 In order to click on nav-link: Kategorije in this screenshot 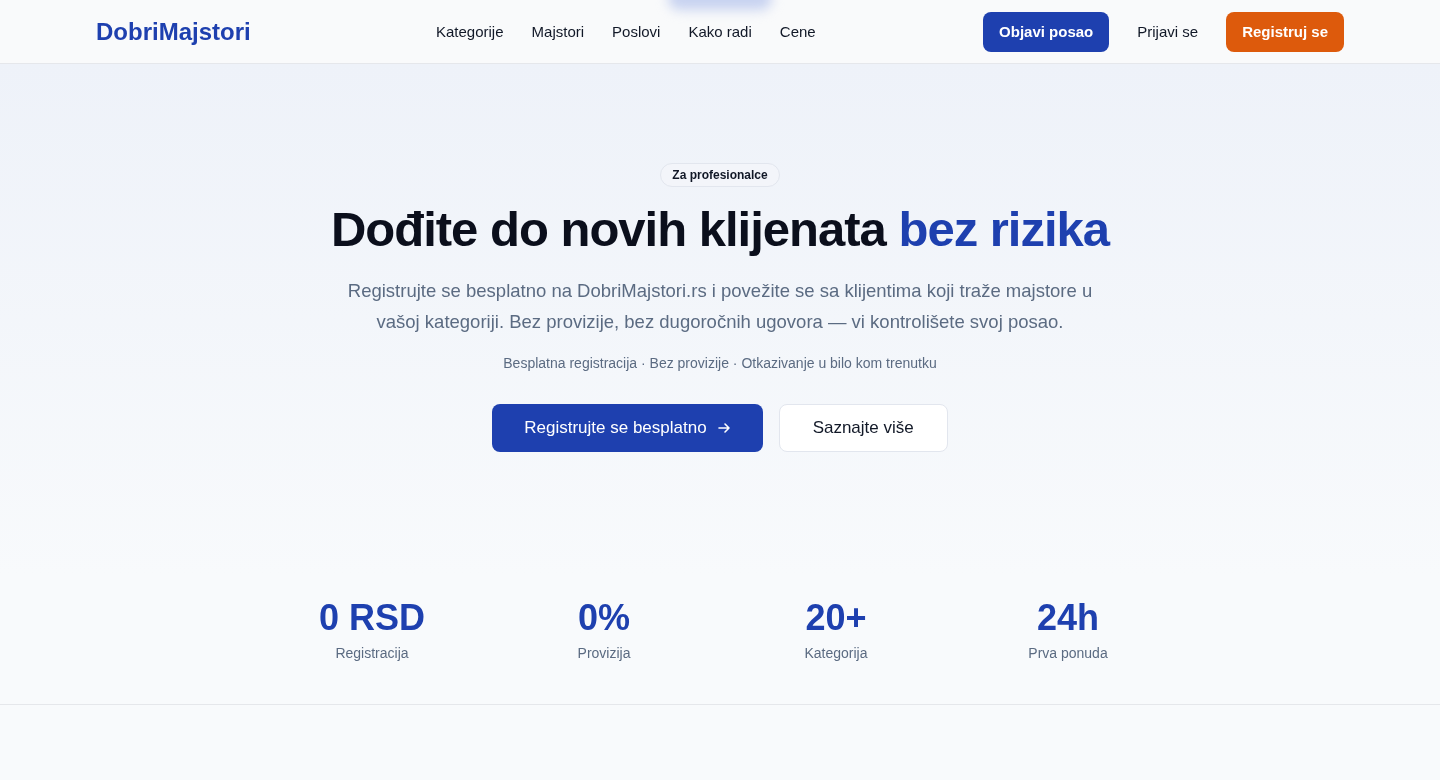, I will do `click(470, 31)`.